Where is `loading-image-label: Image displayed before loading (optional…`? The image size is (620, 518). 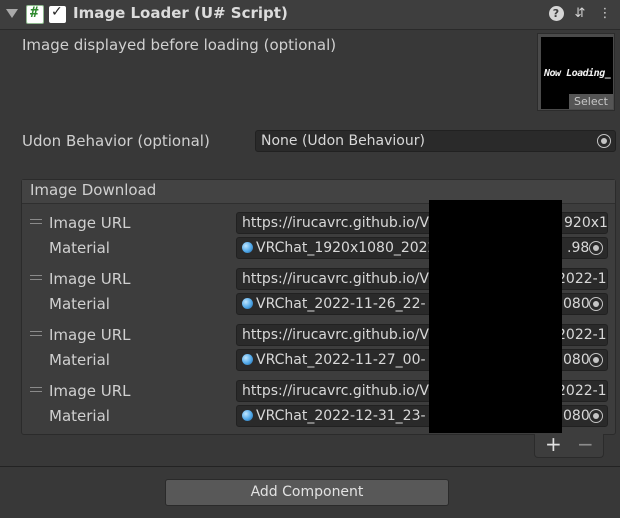
loading-image-label: Image displayed before loading (optional… is located at coordinates (179, 45).